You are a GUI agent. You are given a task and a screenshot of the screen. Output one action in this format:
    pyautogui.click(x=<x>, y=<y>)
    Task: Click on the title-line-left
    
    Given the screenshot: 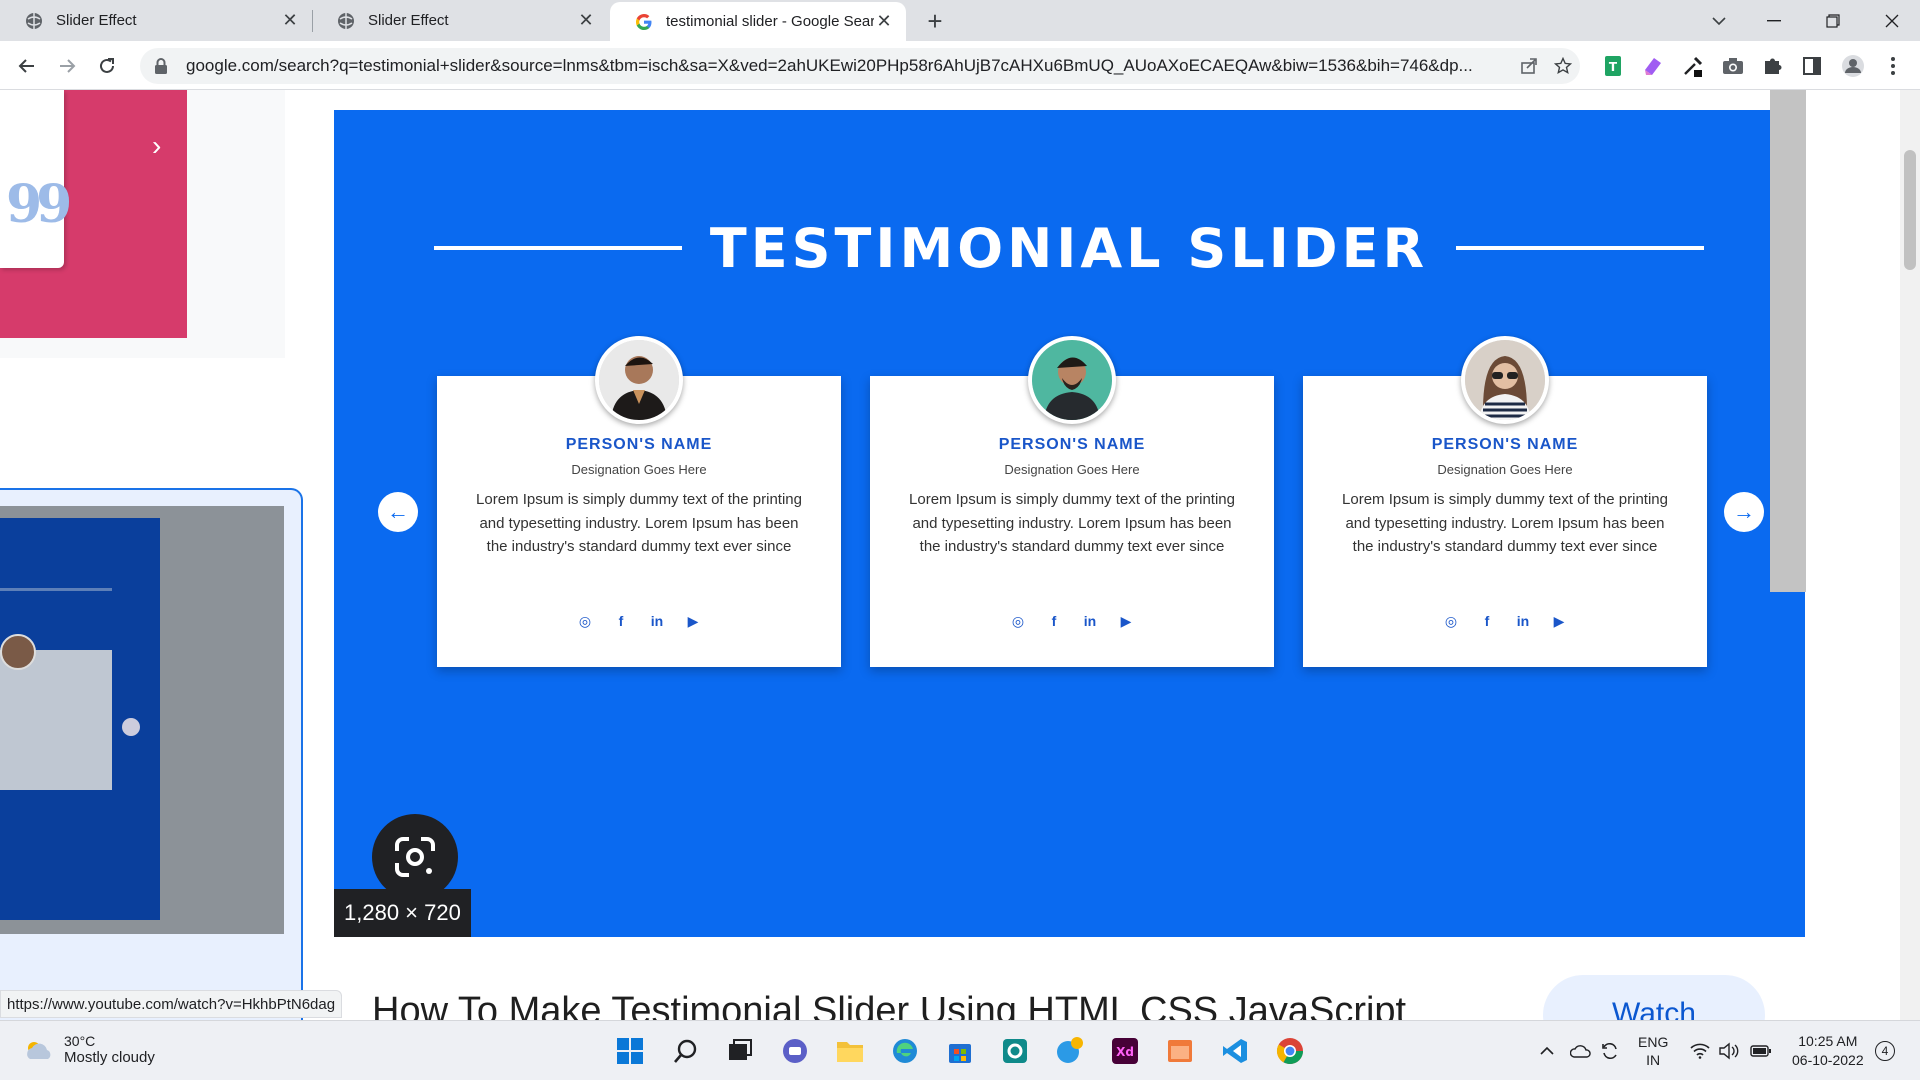 What is the action you would take?
    pyautogui.click(x=558, y=248)
    